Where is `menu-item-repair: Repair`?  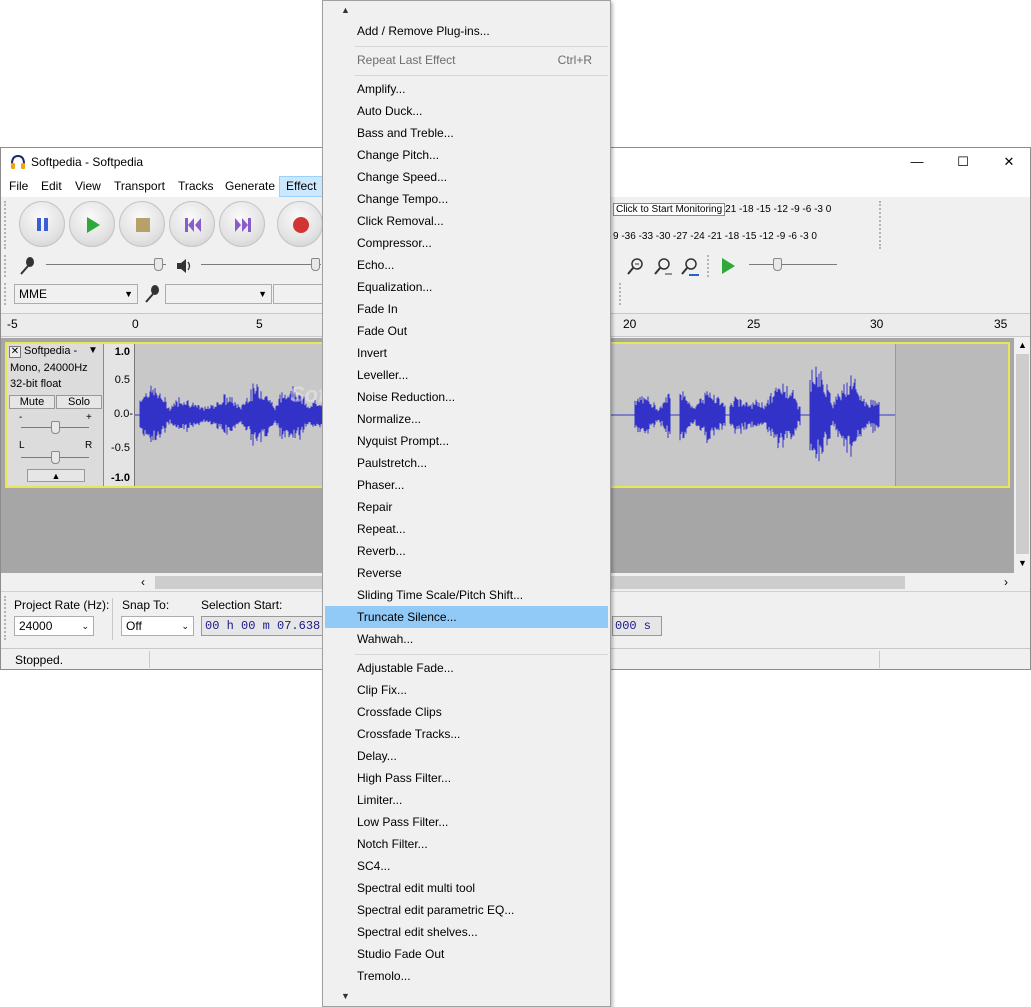 menu-item-repair: Repair is located at coordinates (466, 507).